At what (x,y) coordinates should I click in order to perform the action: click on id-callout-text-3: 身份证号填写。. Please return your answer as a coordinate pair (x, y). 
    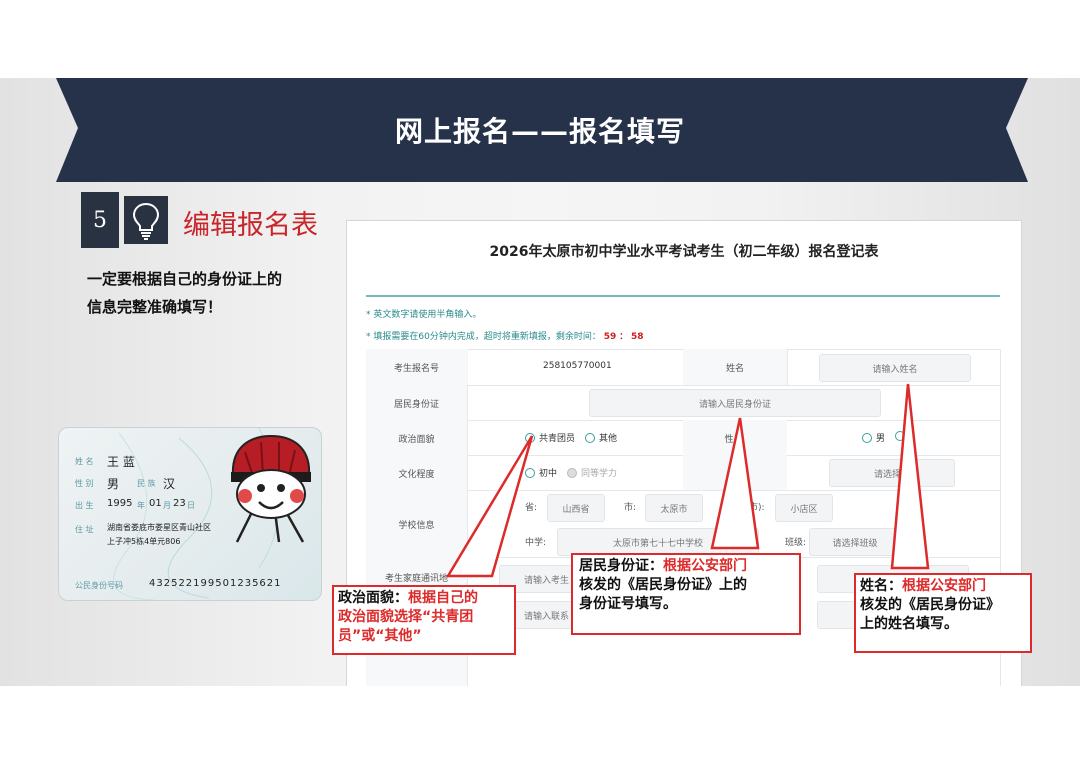
    Looking at the image, I should click on (628, 604).